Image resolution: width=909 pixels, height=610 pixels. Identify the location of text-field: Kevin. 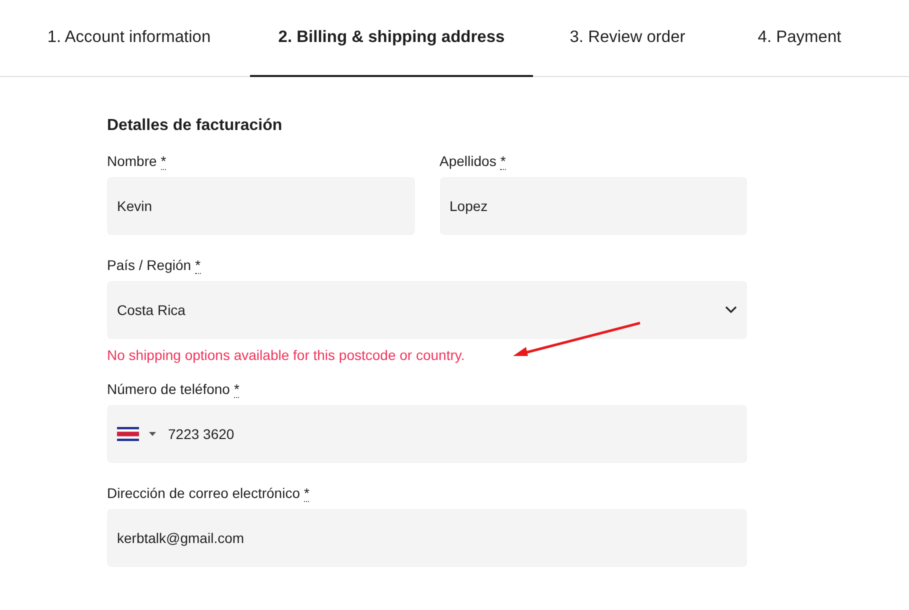
(260, 206).